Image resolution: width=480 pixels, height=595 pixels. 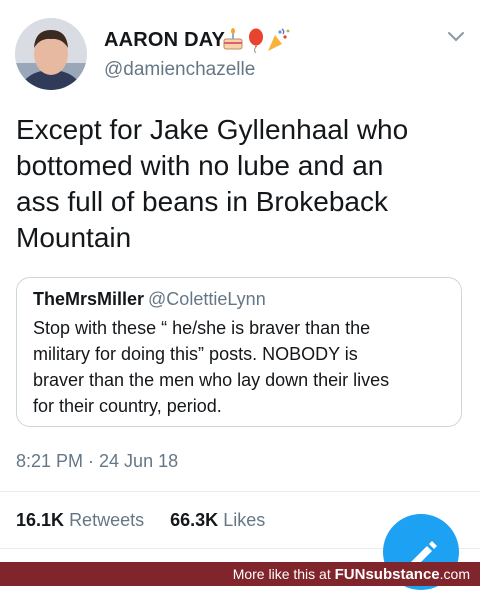 What do you see at coordinates (179, 70) in the screenshot?
I see `username-handle: @damienchazelle` at bounding box center [179, 70].